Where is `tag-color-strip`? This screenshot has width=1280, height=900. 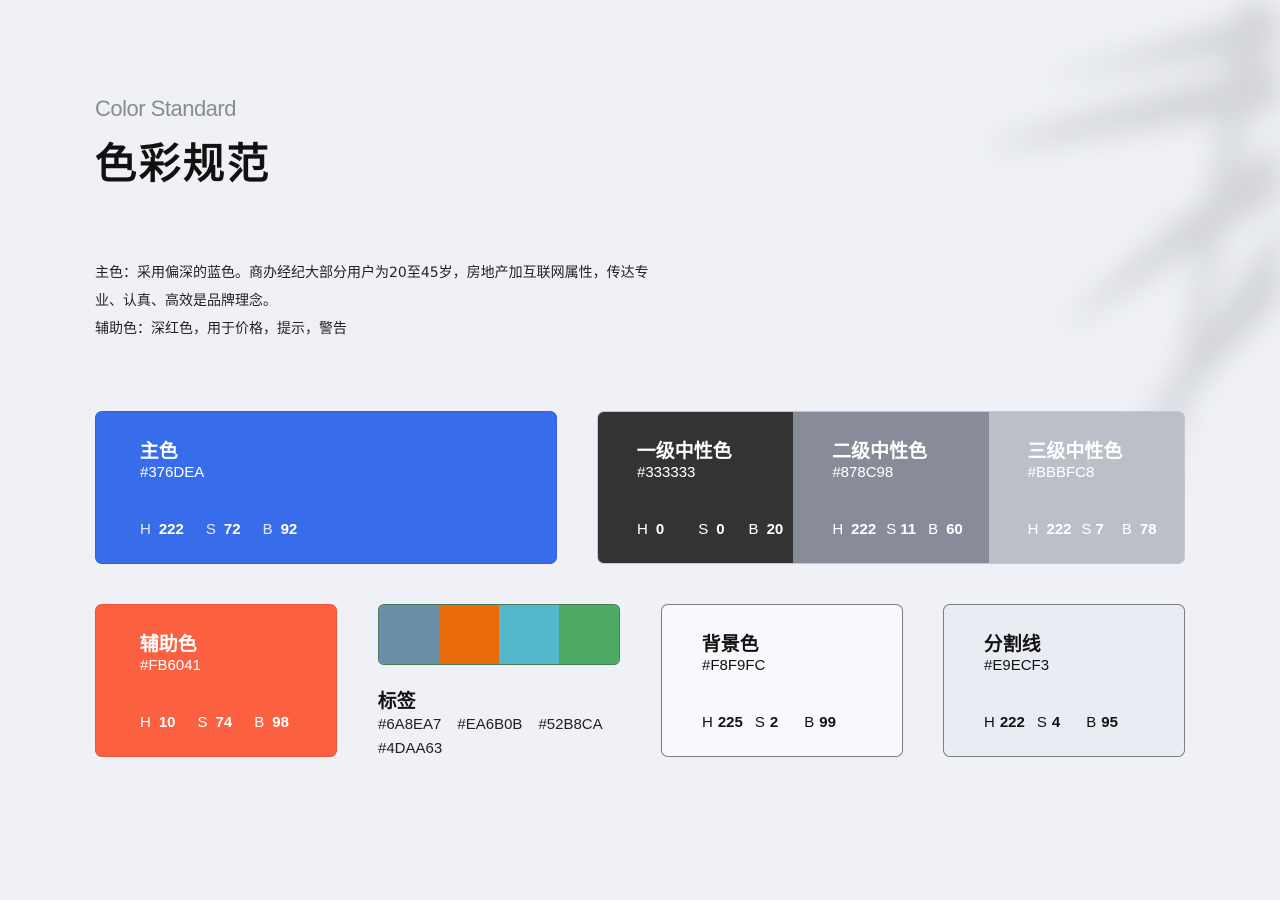 tag-color-strip is located at coordinates (499, 634).